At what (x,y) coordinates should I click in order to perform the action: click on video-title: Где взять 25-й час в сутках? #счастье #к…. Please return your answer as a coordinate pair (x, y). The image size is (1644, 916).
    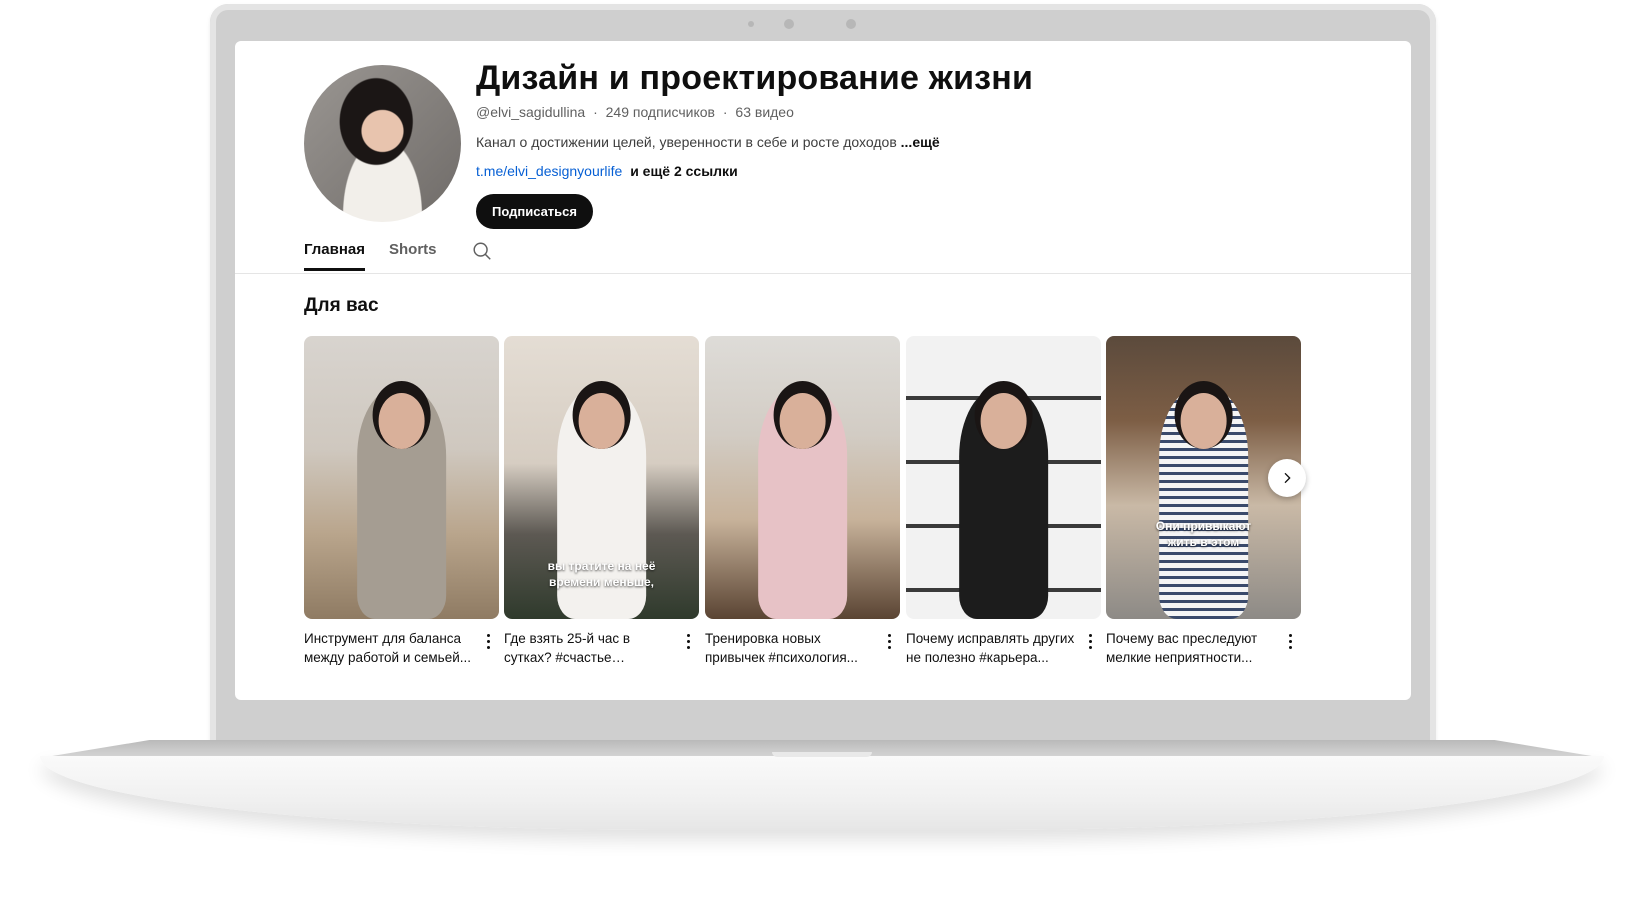
    Looking at the image, I should click on (589, 648).